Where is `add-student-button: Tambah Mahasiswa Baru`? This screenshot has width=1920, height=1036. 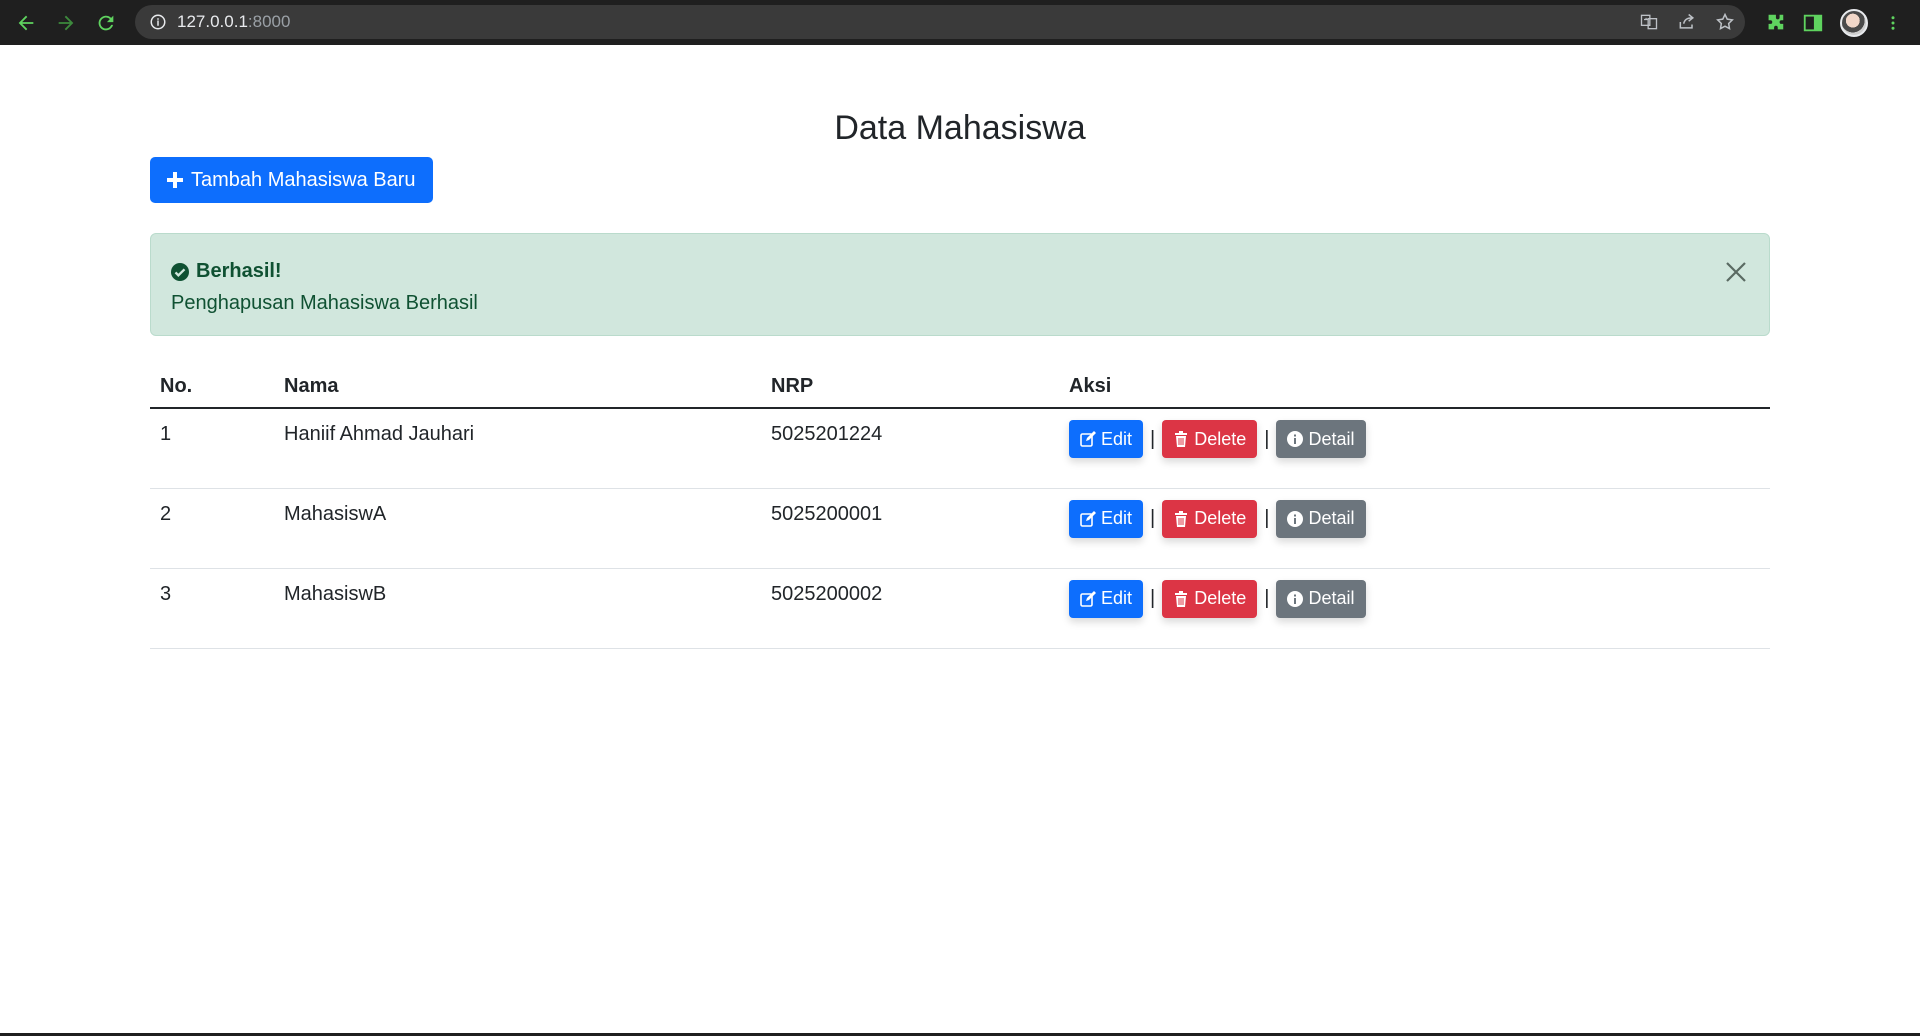
add-student-button: Tambah Mahasiswa Baru is located at coordinates (291, 180).